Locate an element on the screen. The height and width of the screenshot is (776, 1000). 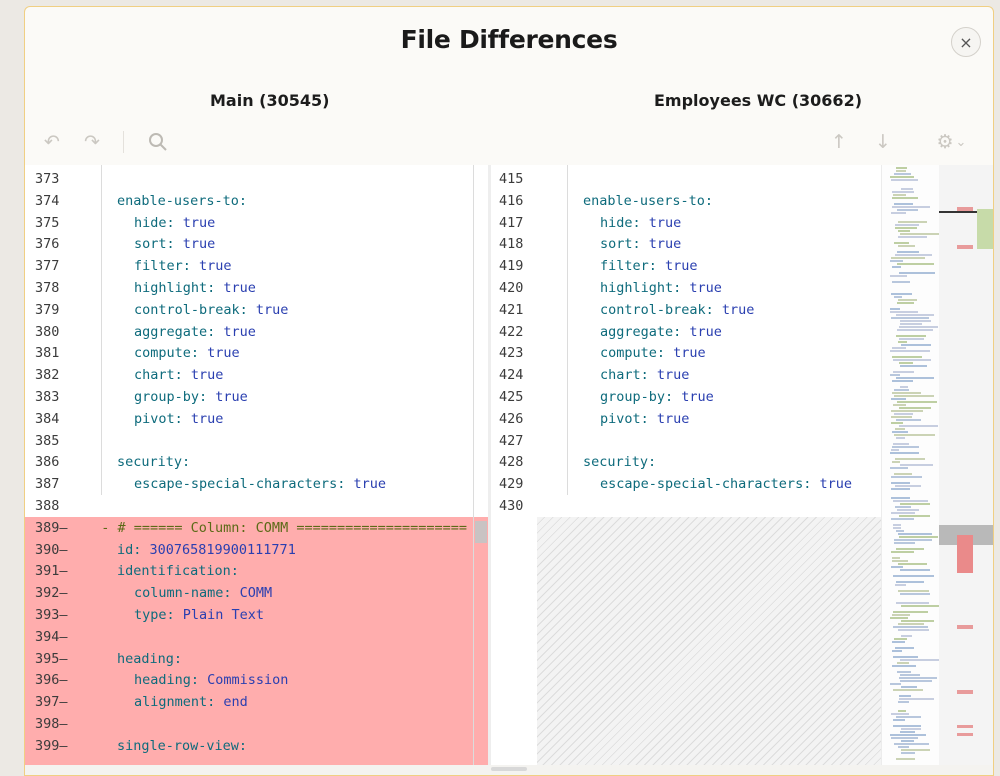
line-number: 424 is located at coordinates (511, 375).